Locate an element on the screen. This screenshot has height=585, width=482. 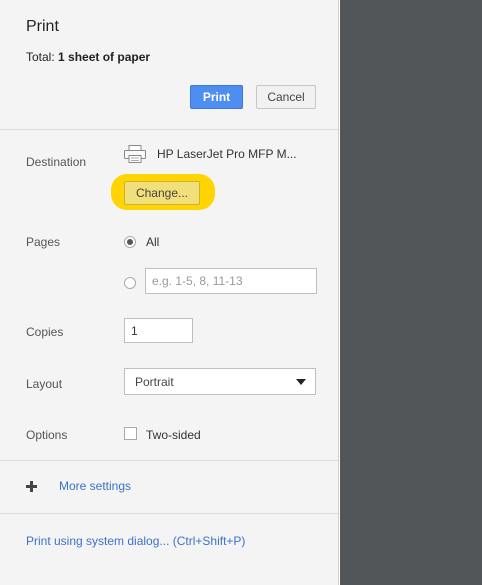
pages-range-radio is located at coordinates (130, 283).